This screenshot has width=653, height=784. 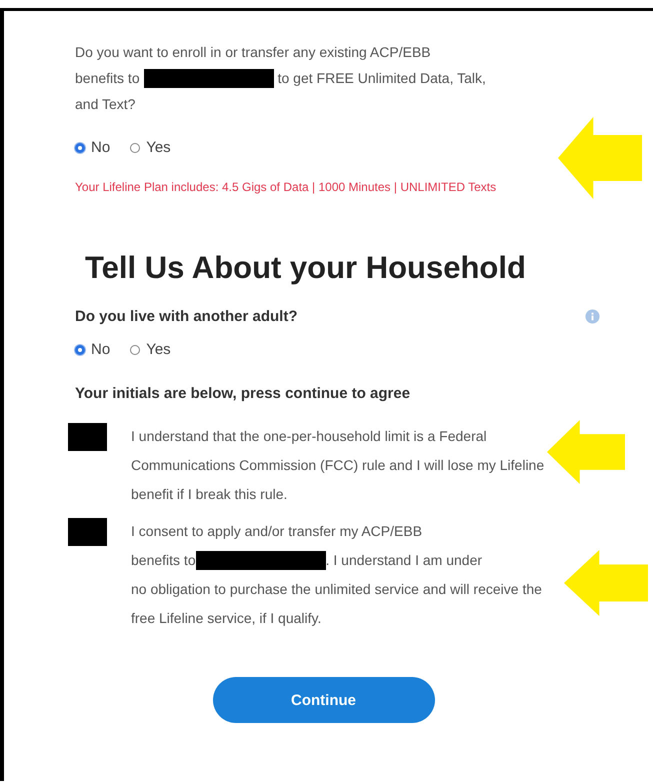 What do you see at coordinates (286, 187) in the screenshot?
I see `plan-note: Your Lifeline Plan includes: 4.5 Gigs of Data | 1000 Minutes | UNLIMITED Texts` at bounding box center [286, 187].